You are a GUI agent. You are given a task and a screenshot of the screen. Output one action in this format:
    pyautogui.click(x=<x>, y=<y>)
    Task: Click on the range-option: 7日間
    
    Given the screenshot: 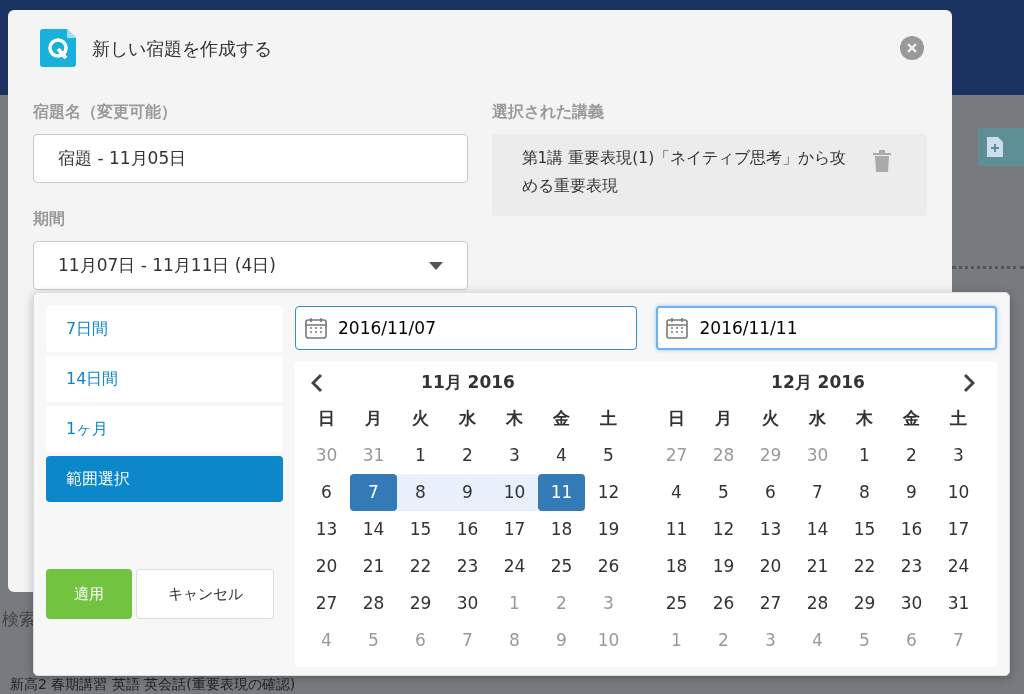 What is the action you would take?
    pyautogui.click(x=164, y=329)
    